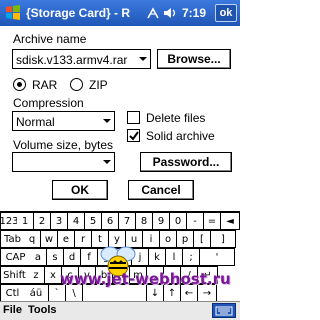 Image resolution: width=320 pixels, height=320 pixels. I want to click on key: Ctl, so click(12, 293).